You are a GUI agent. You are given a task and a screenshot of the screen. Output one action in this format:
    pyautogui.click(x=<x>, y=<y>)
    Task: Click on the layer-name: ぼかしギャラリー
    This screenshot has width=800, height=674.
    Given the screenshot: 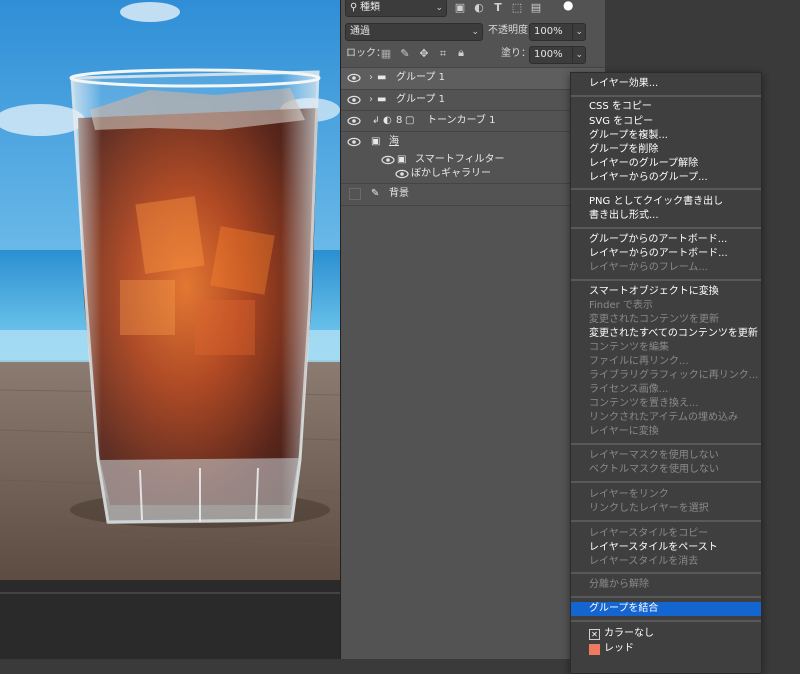 What is the action you would take?
    pyautogui.click(x=451, y=173)
    